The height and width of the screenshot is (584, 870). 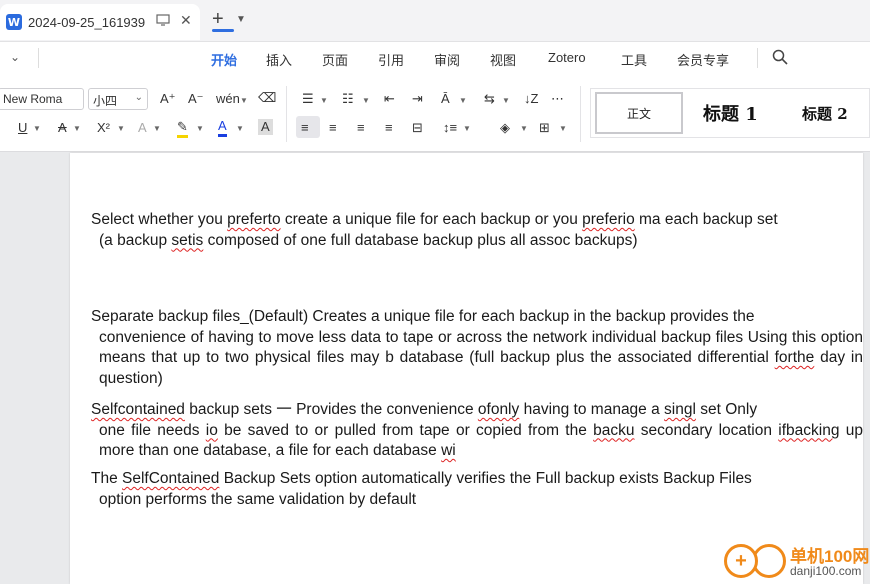 I want to click on superscript-chevron-down-icon: ▼, so click(x=121, y=128).